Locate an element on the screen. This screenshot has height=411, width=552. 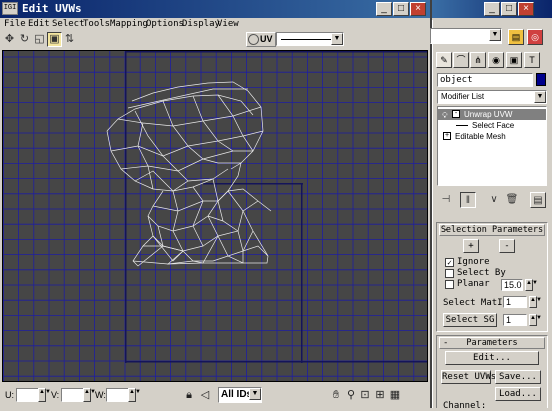
maximize-button: □ is located at coordinates (401, 9).